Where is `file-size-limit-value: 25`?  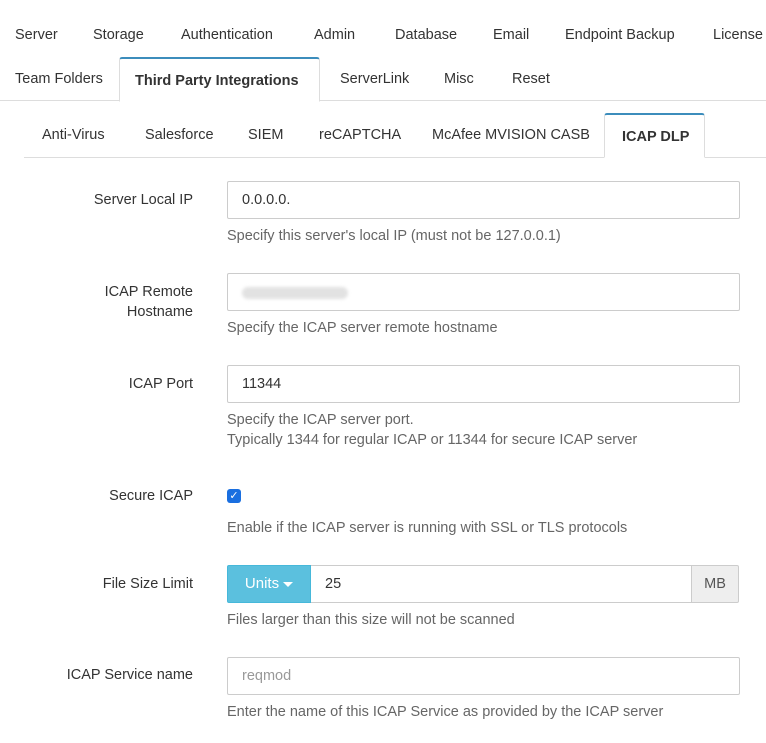 file-size-limit-value: 25 is located at coordinates (333, 584).